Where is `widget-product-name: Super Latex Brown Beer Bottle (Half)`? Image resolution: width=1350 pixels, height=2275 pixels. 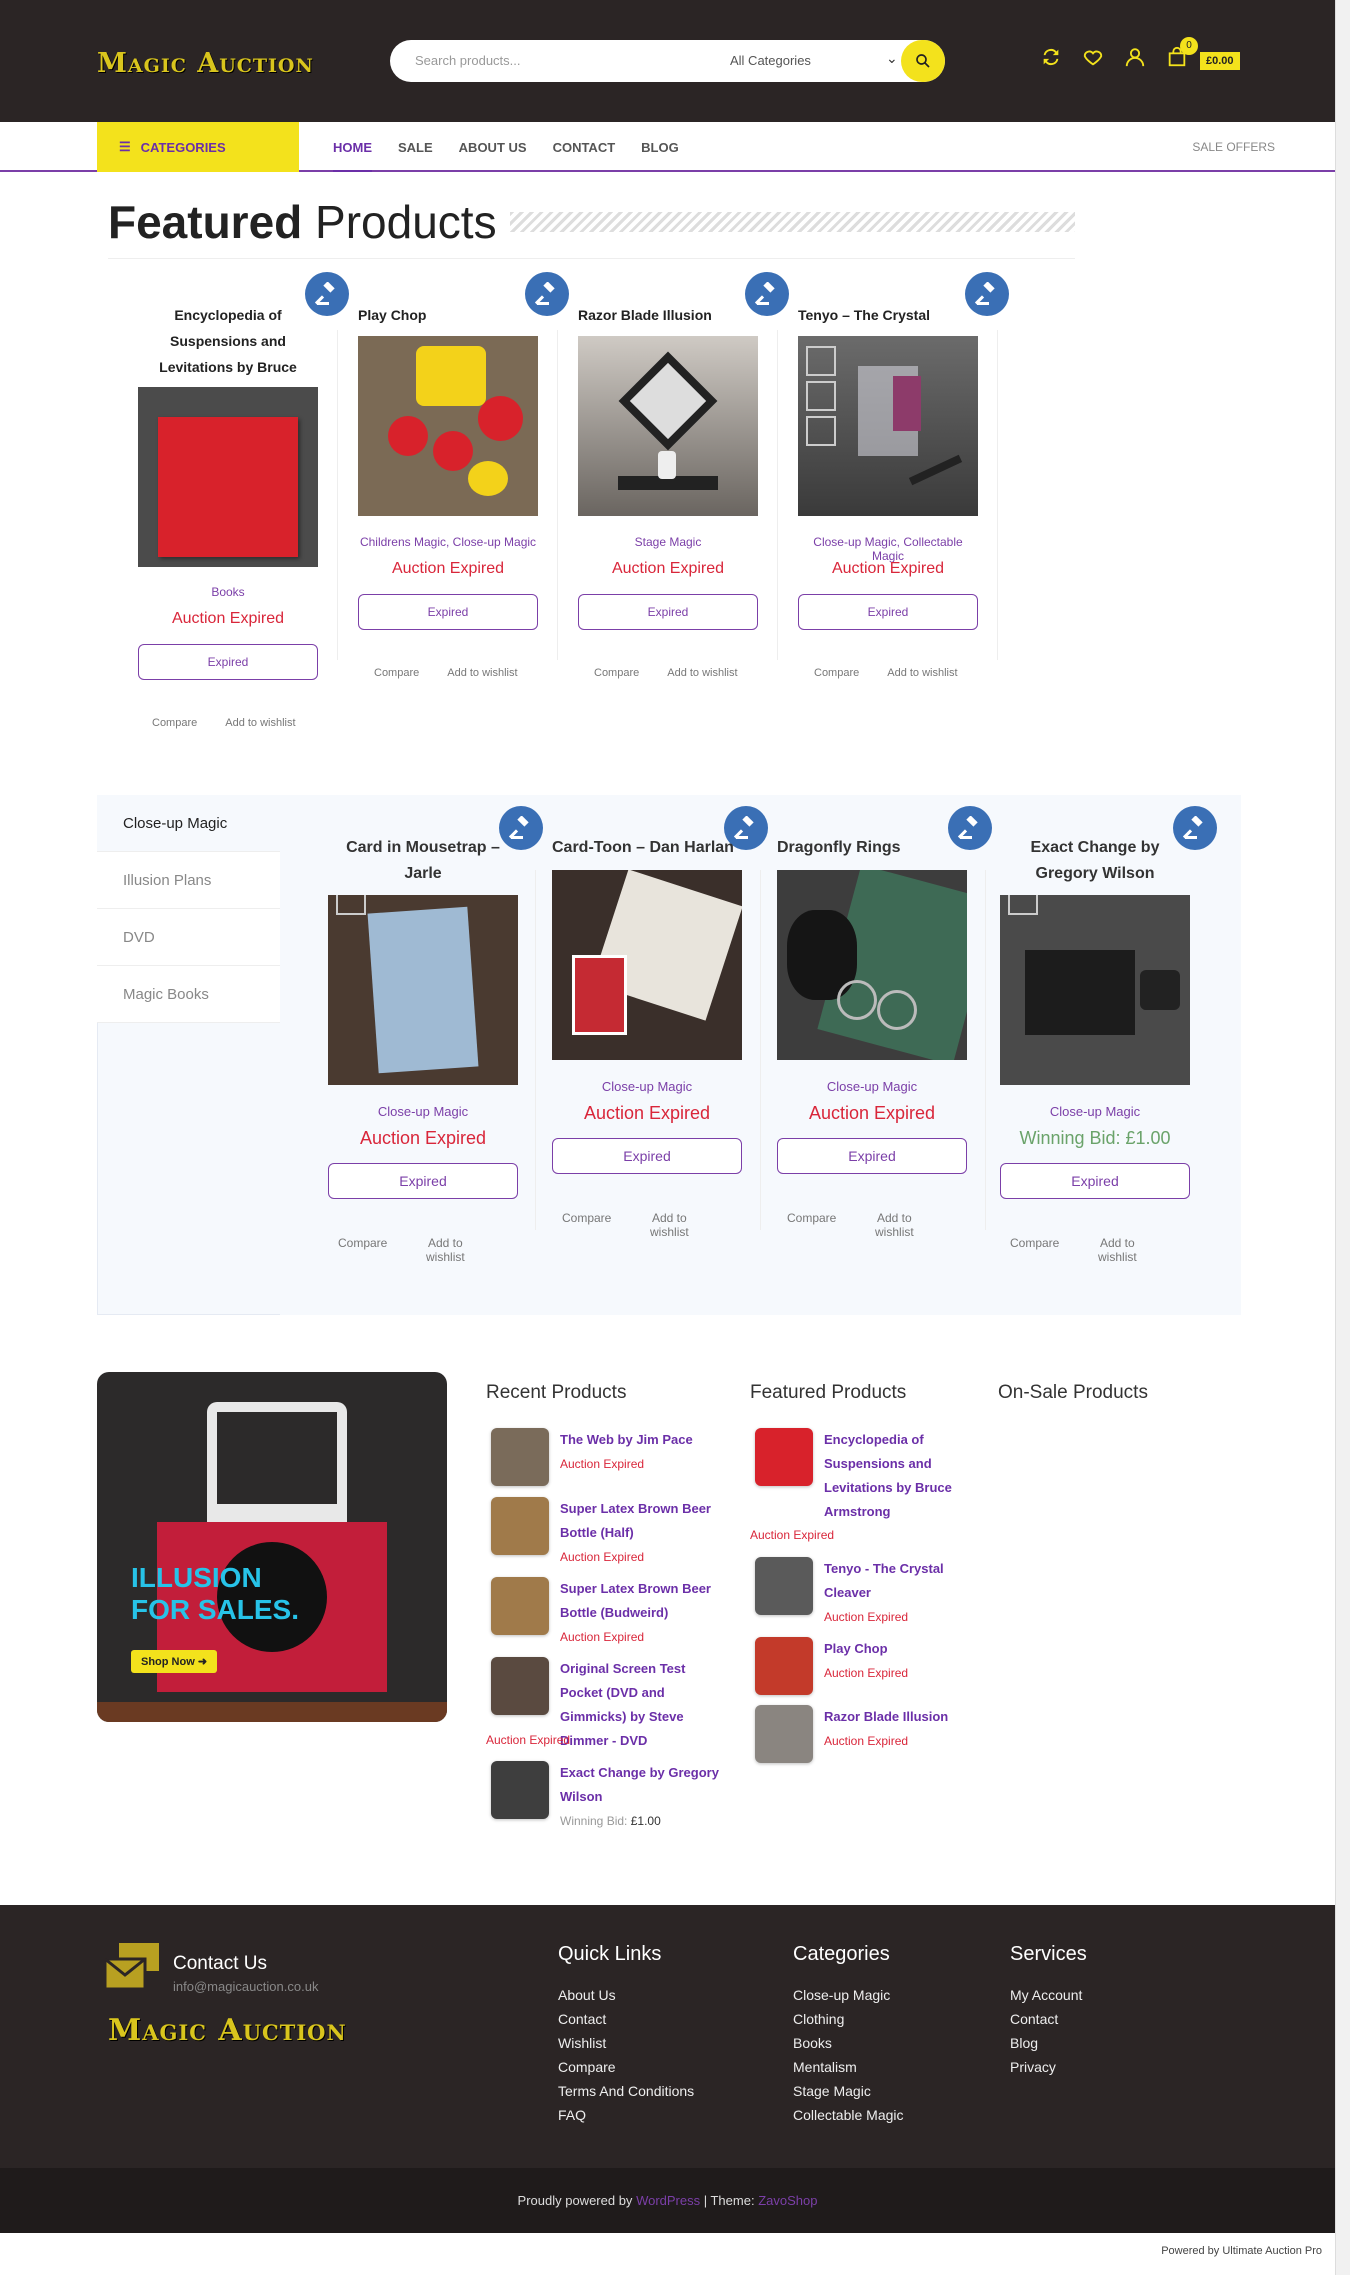
widget-product-name: Super Latex Brown Beer Bottle (Half) is located at coordinates (640, 1521).